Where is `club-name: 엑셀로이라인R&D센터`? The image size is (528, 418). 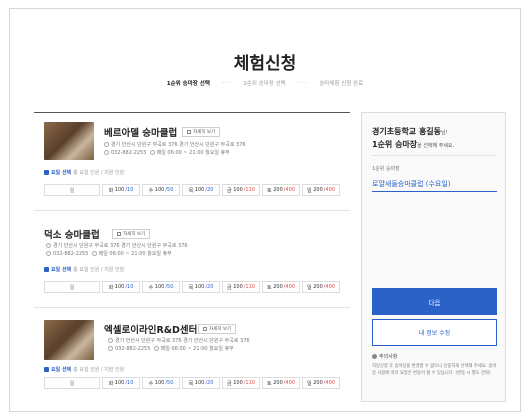
club-name: 엑셀로이라인R&D센터 is located at coordinates (151, 330).